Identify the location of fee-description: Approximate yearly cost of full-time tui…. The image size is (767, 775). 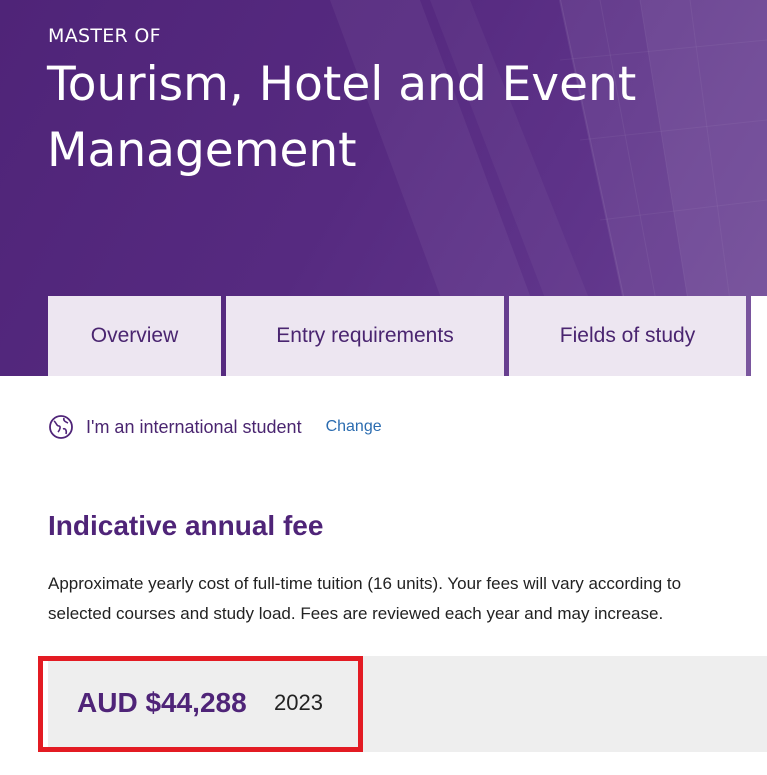
(407, 599).